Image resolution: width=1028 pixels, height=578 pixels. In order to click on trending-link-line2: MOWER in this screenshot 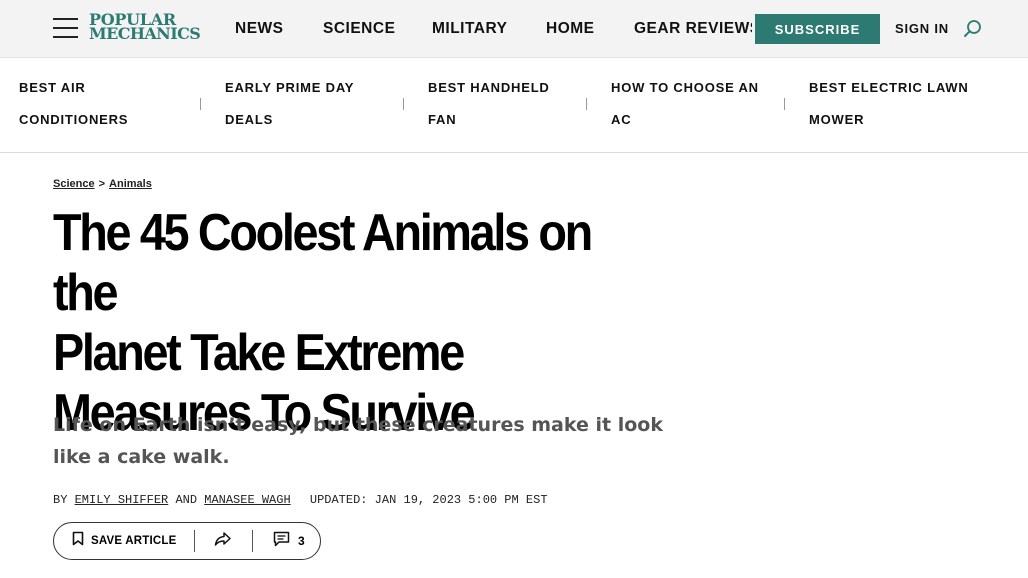, I will do `click(837, 119)`.